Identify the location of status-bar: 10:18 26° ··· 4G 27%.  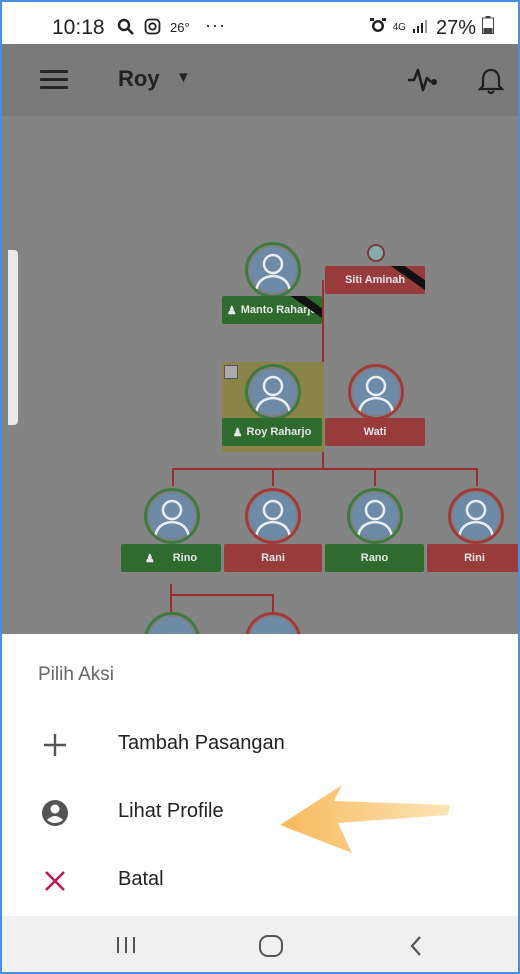
(260, 23).